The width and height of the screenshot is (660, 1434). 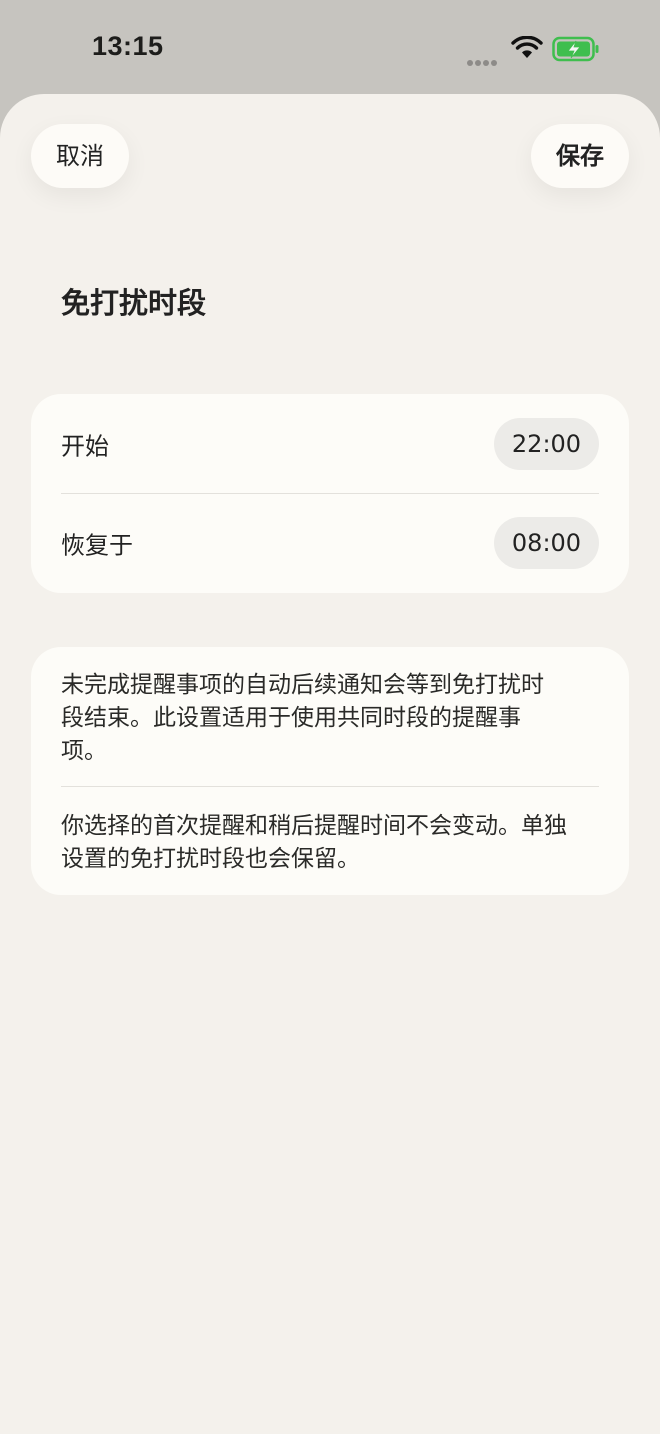 I want to click on schedule-card: 开始 22:00 恢复于 08:00, so click(x=330, y=493).